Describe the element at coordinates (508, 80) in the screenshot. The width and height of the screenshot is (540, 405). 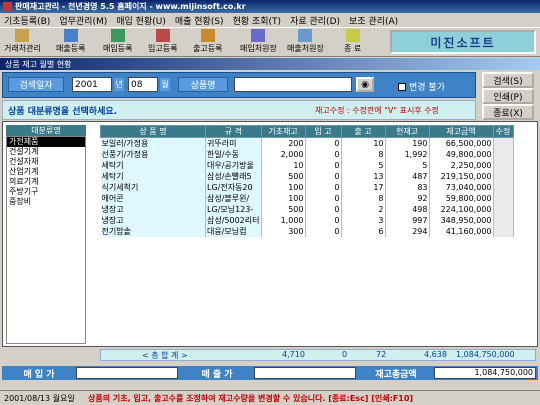
I see `search-button: 검색(S)` at that location.